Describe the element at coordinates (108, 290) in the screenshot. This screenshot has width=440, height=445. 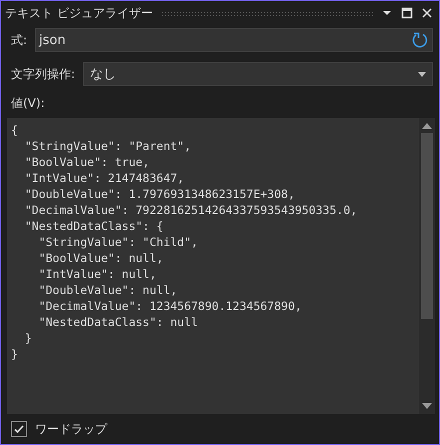
I see `code-line: "DoubleValue": null,` at that location.